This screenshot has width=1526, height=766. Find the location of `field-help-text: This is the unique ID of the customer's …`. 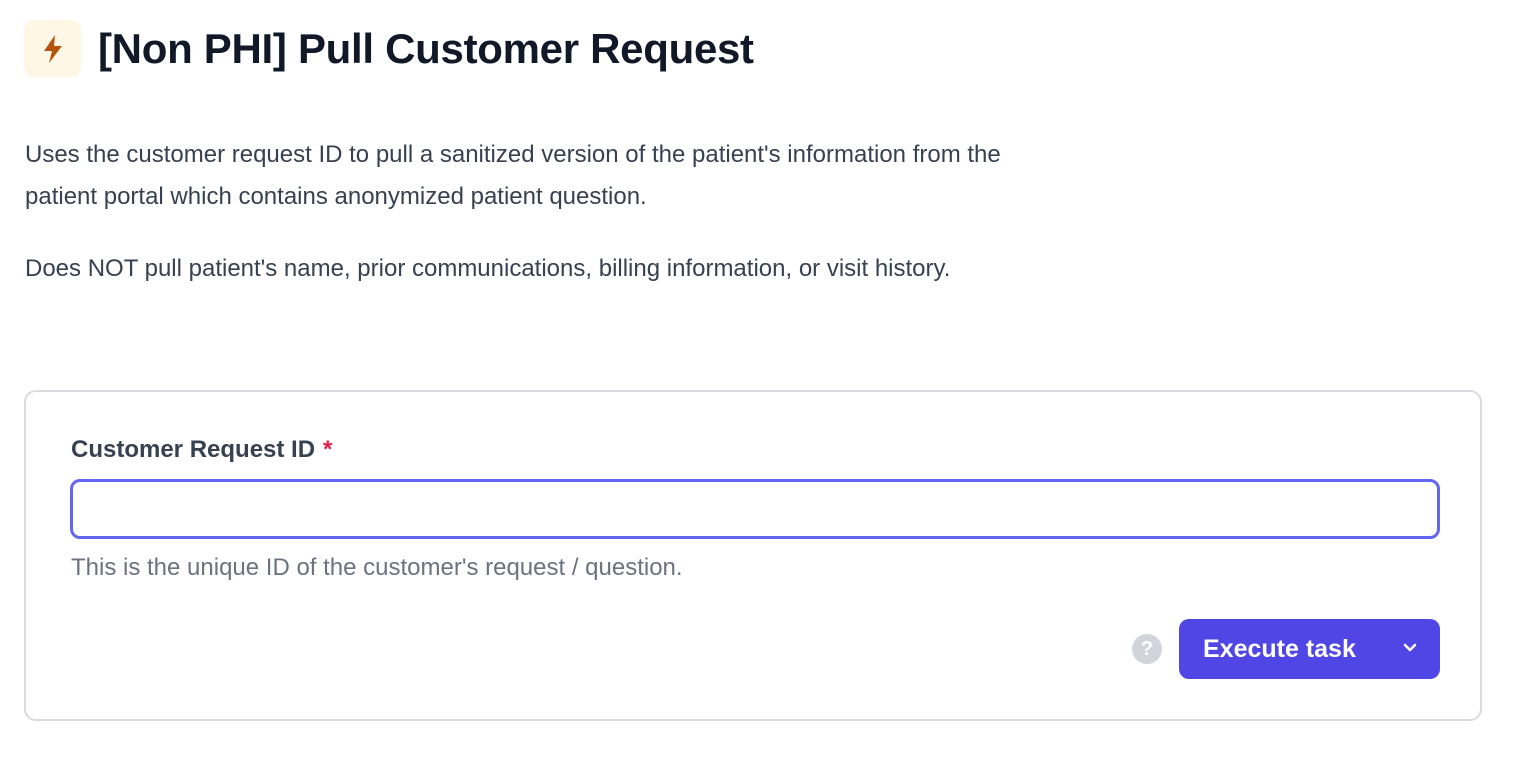

field-help-text: This is the unique ID of the customer's … is located at coordinates (377, 567).